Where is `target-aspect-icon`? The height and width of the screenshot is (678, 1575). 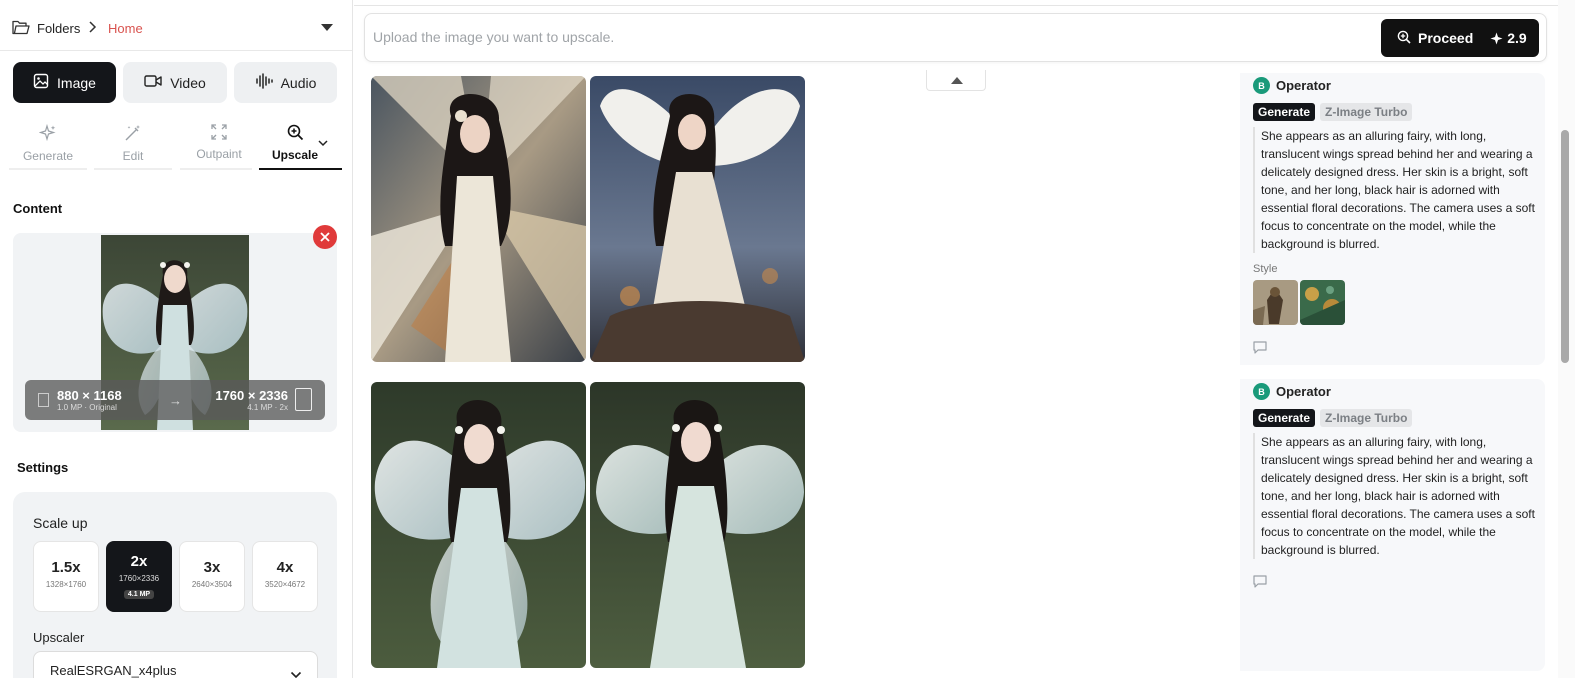
target-aspect-icon is located at coordinates (303, 399).